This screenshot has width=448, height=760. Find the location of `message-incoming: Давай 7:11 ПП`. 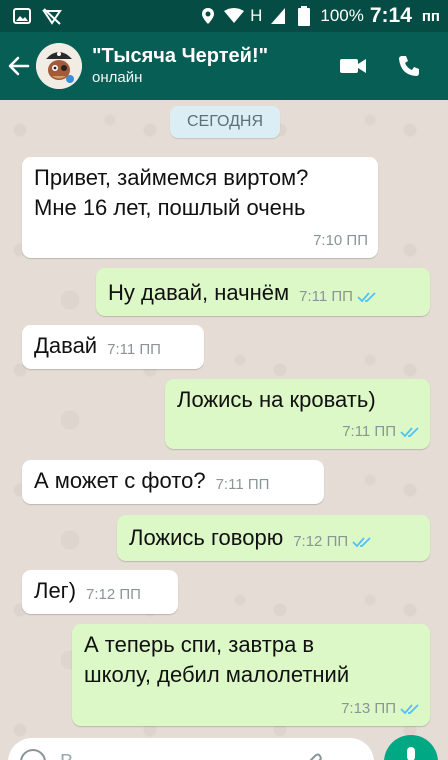

message-incoming: Давай 7:11 ПП is located at coordinates (113, 347).